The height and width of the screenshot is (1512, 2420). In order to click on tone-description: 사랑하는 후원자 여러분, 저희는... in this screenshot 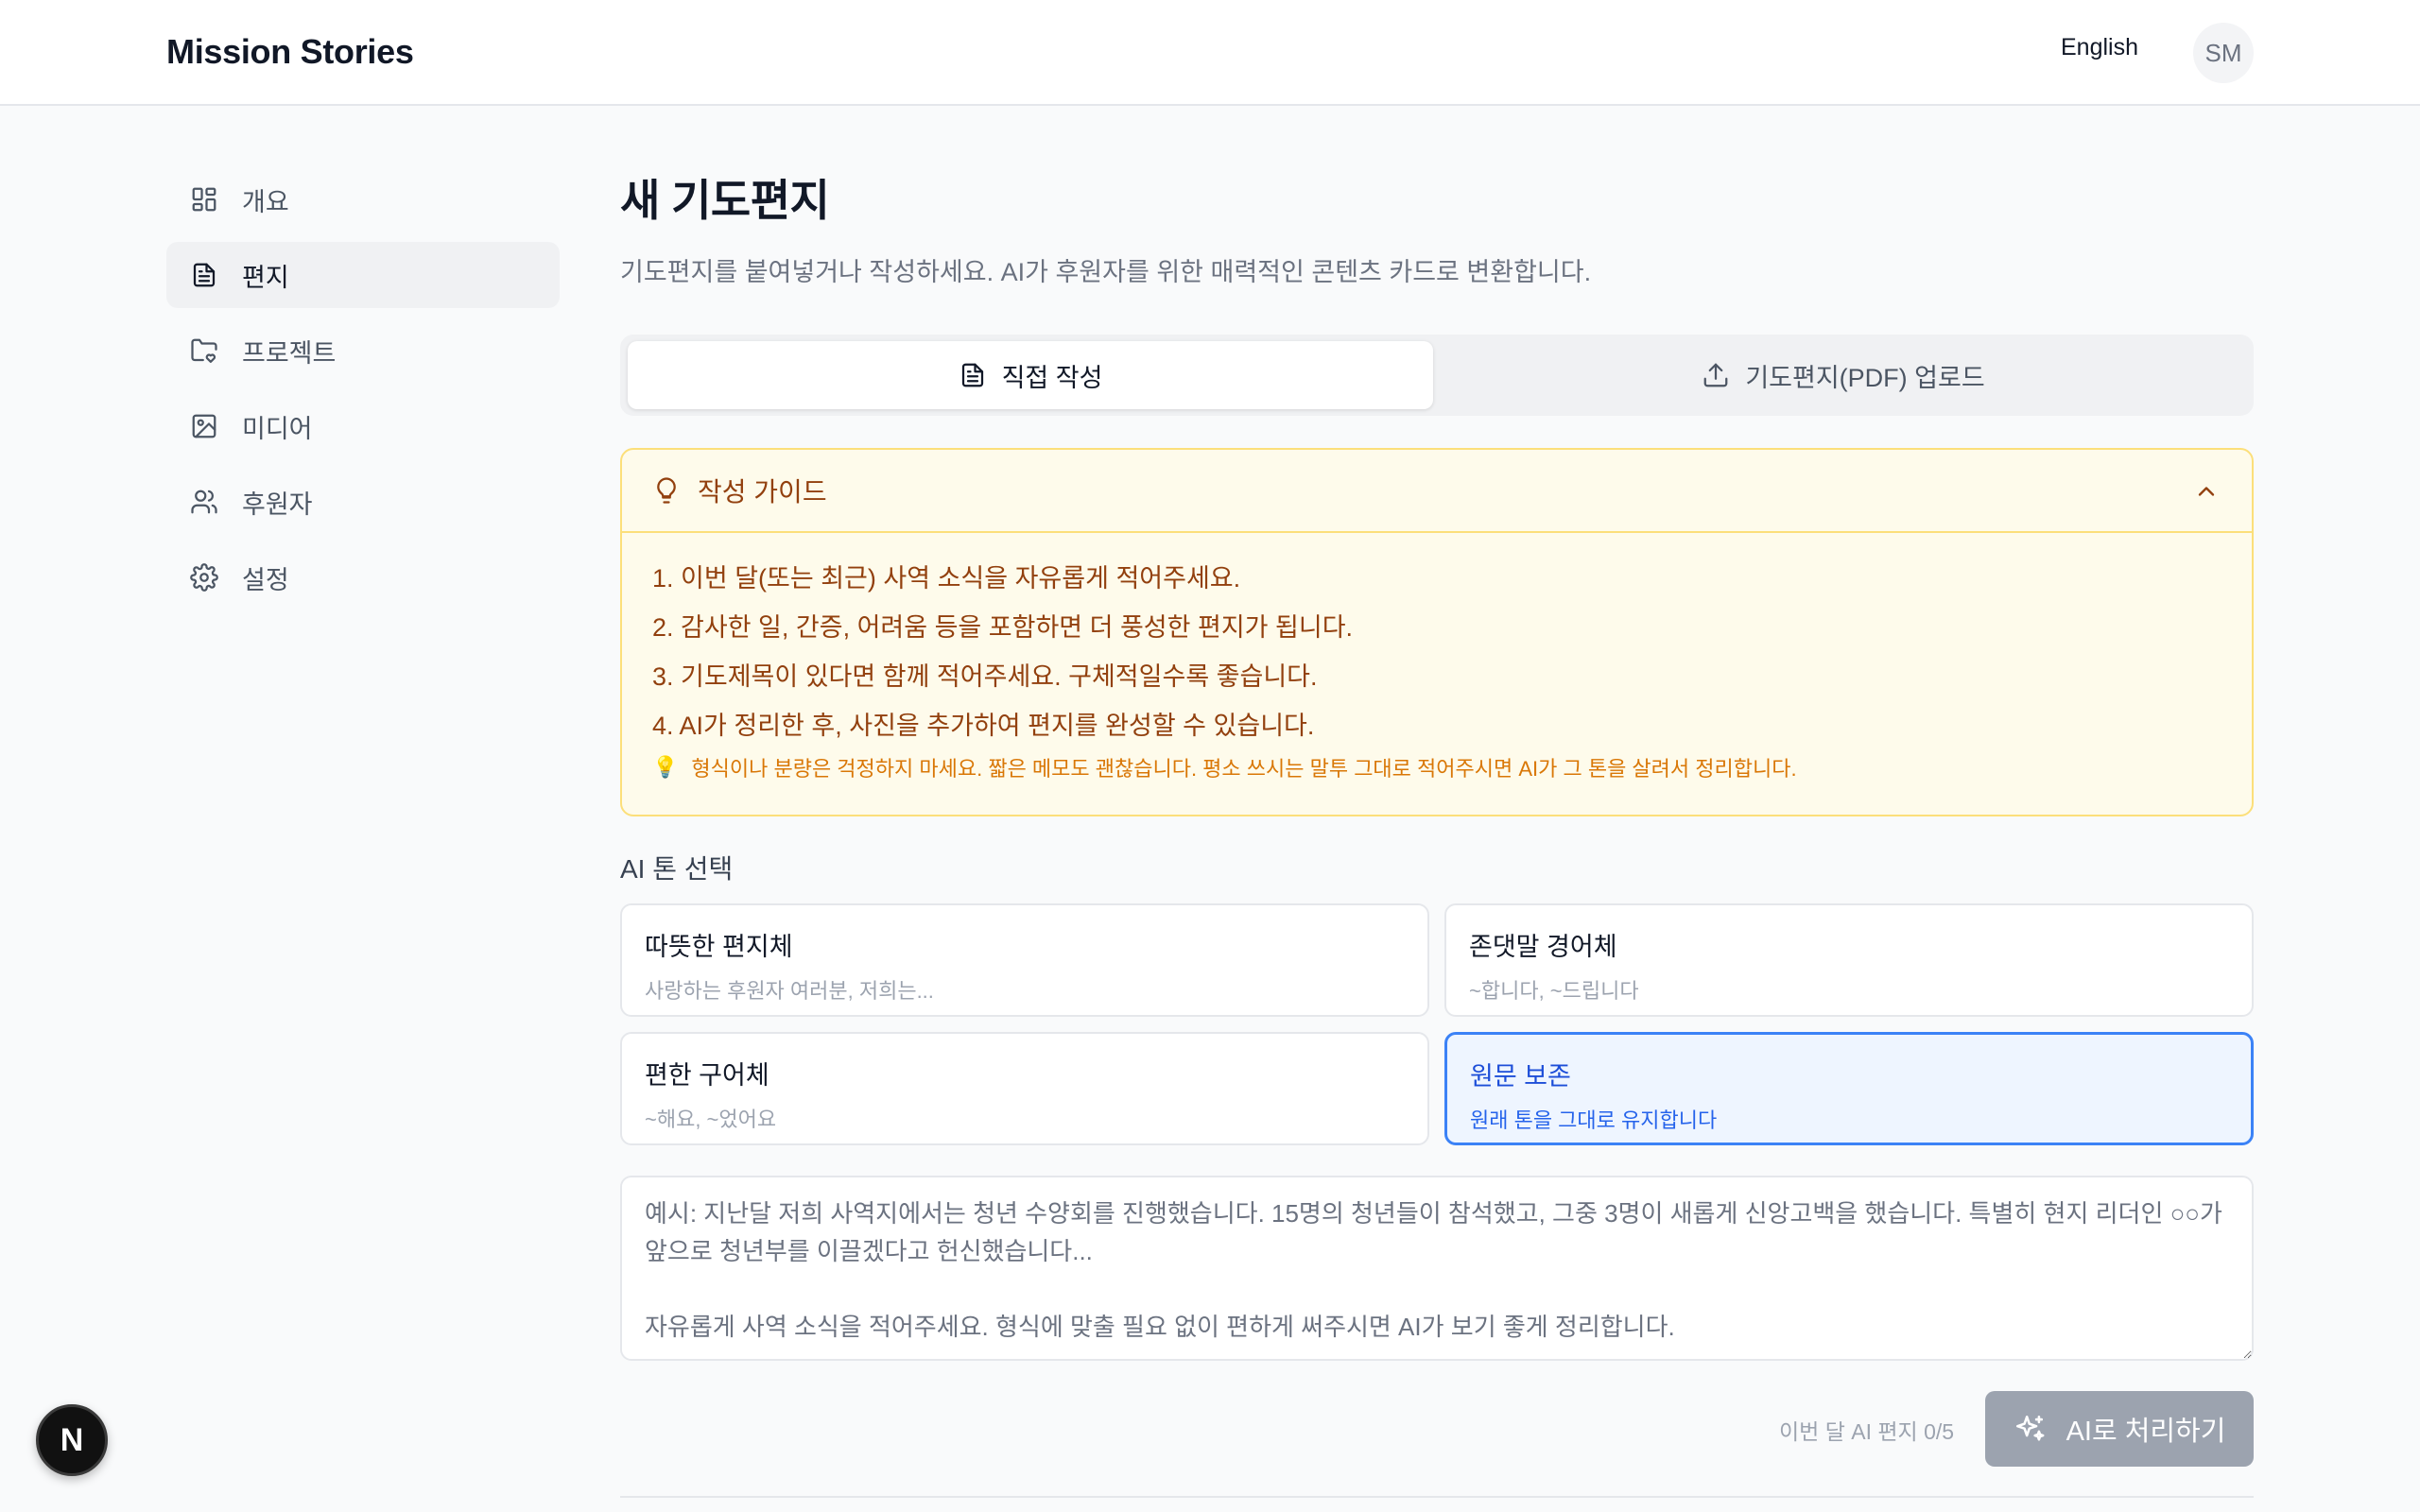, I will do `click(789, 991)`.